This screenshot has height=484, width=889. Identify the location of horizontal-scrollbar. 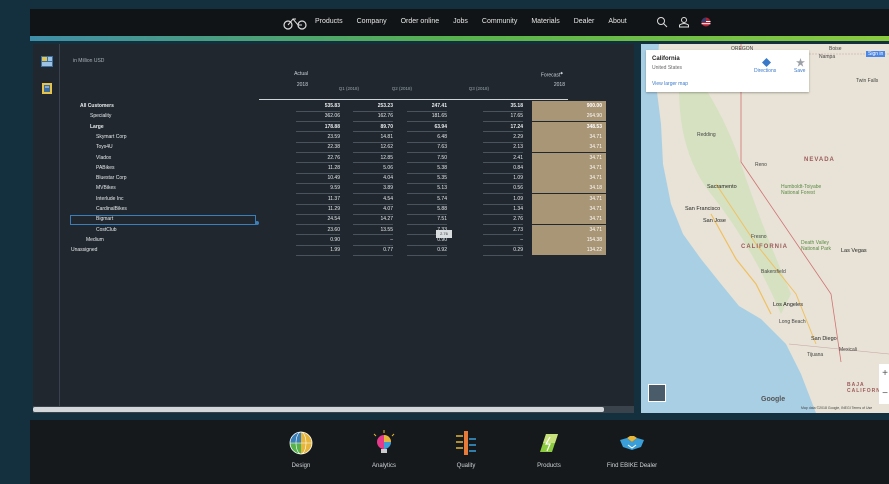
(333, 409).